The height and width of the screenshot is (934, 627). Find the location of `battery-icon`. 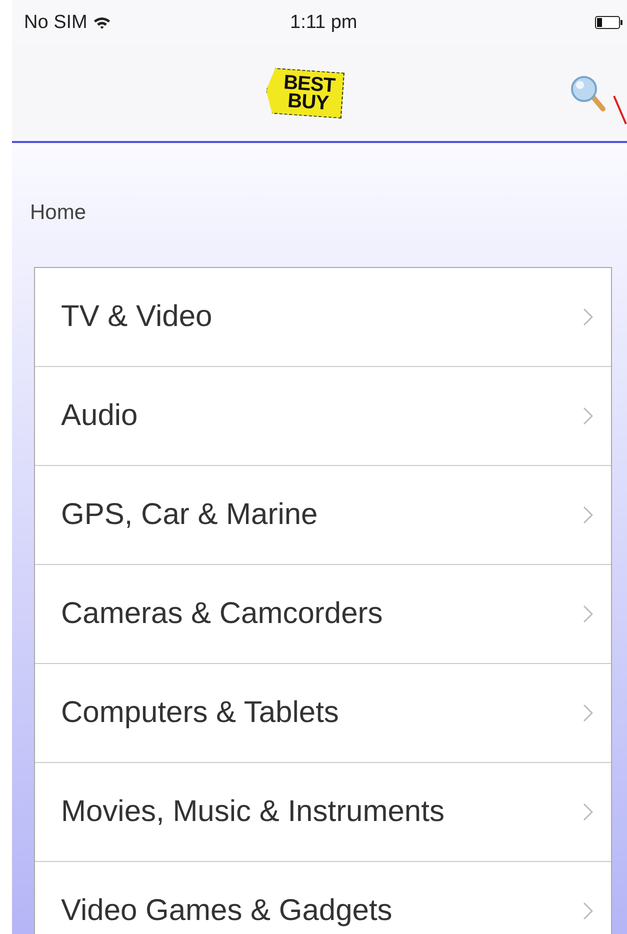

battery-icon is located at coordinates (609, 22).